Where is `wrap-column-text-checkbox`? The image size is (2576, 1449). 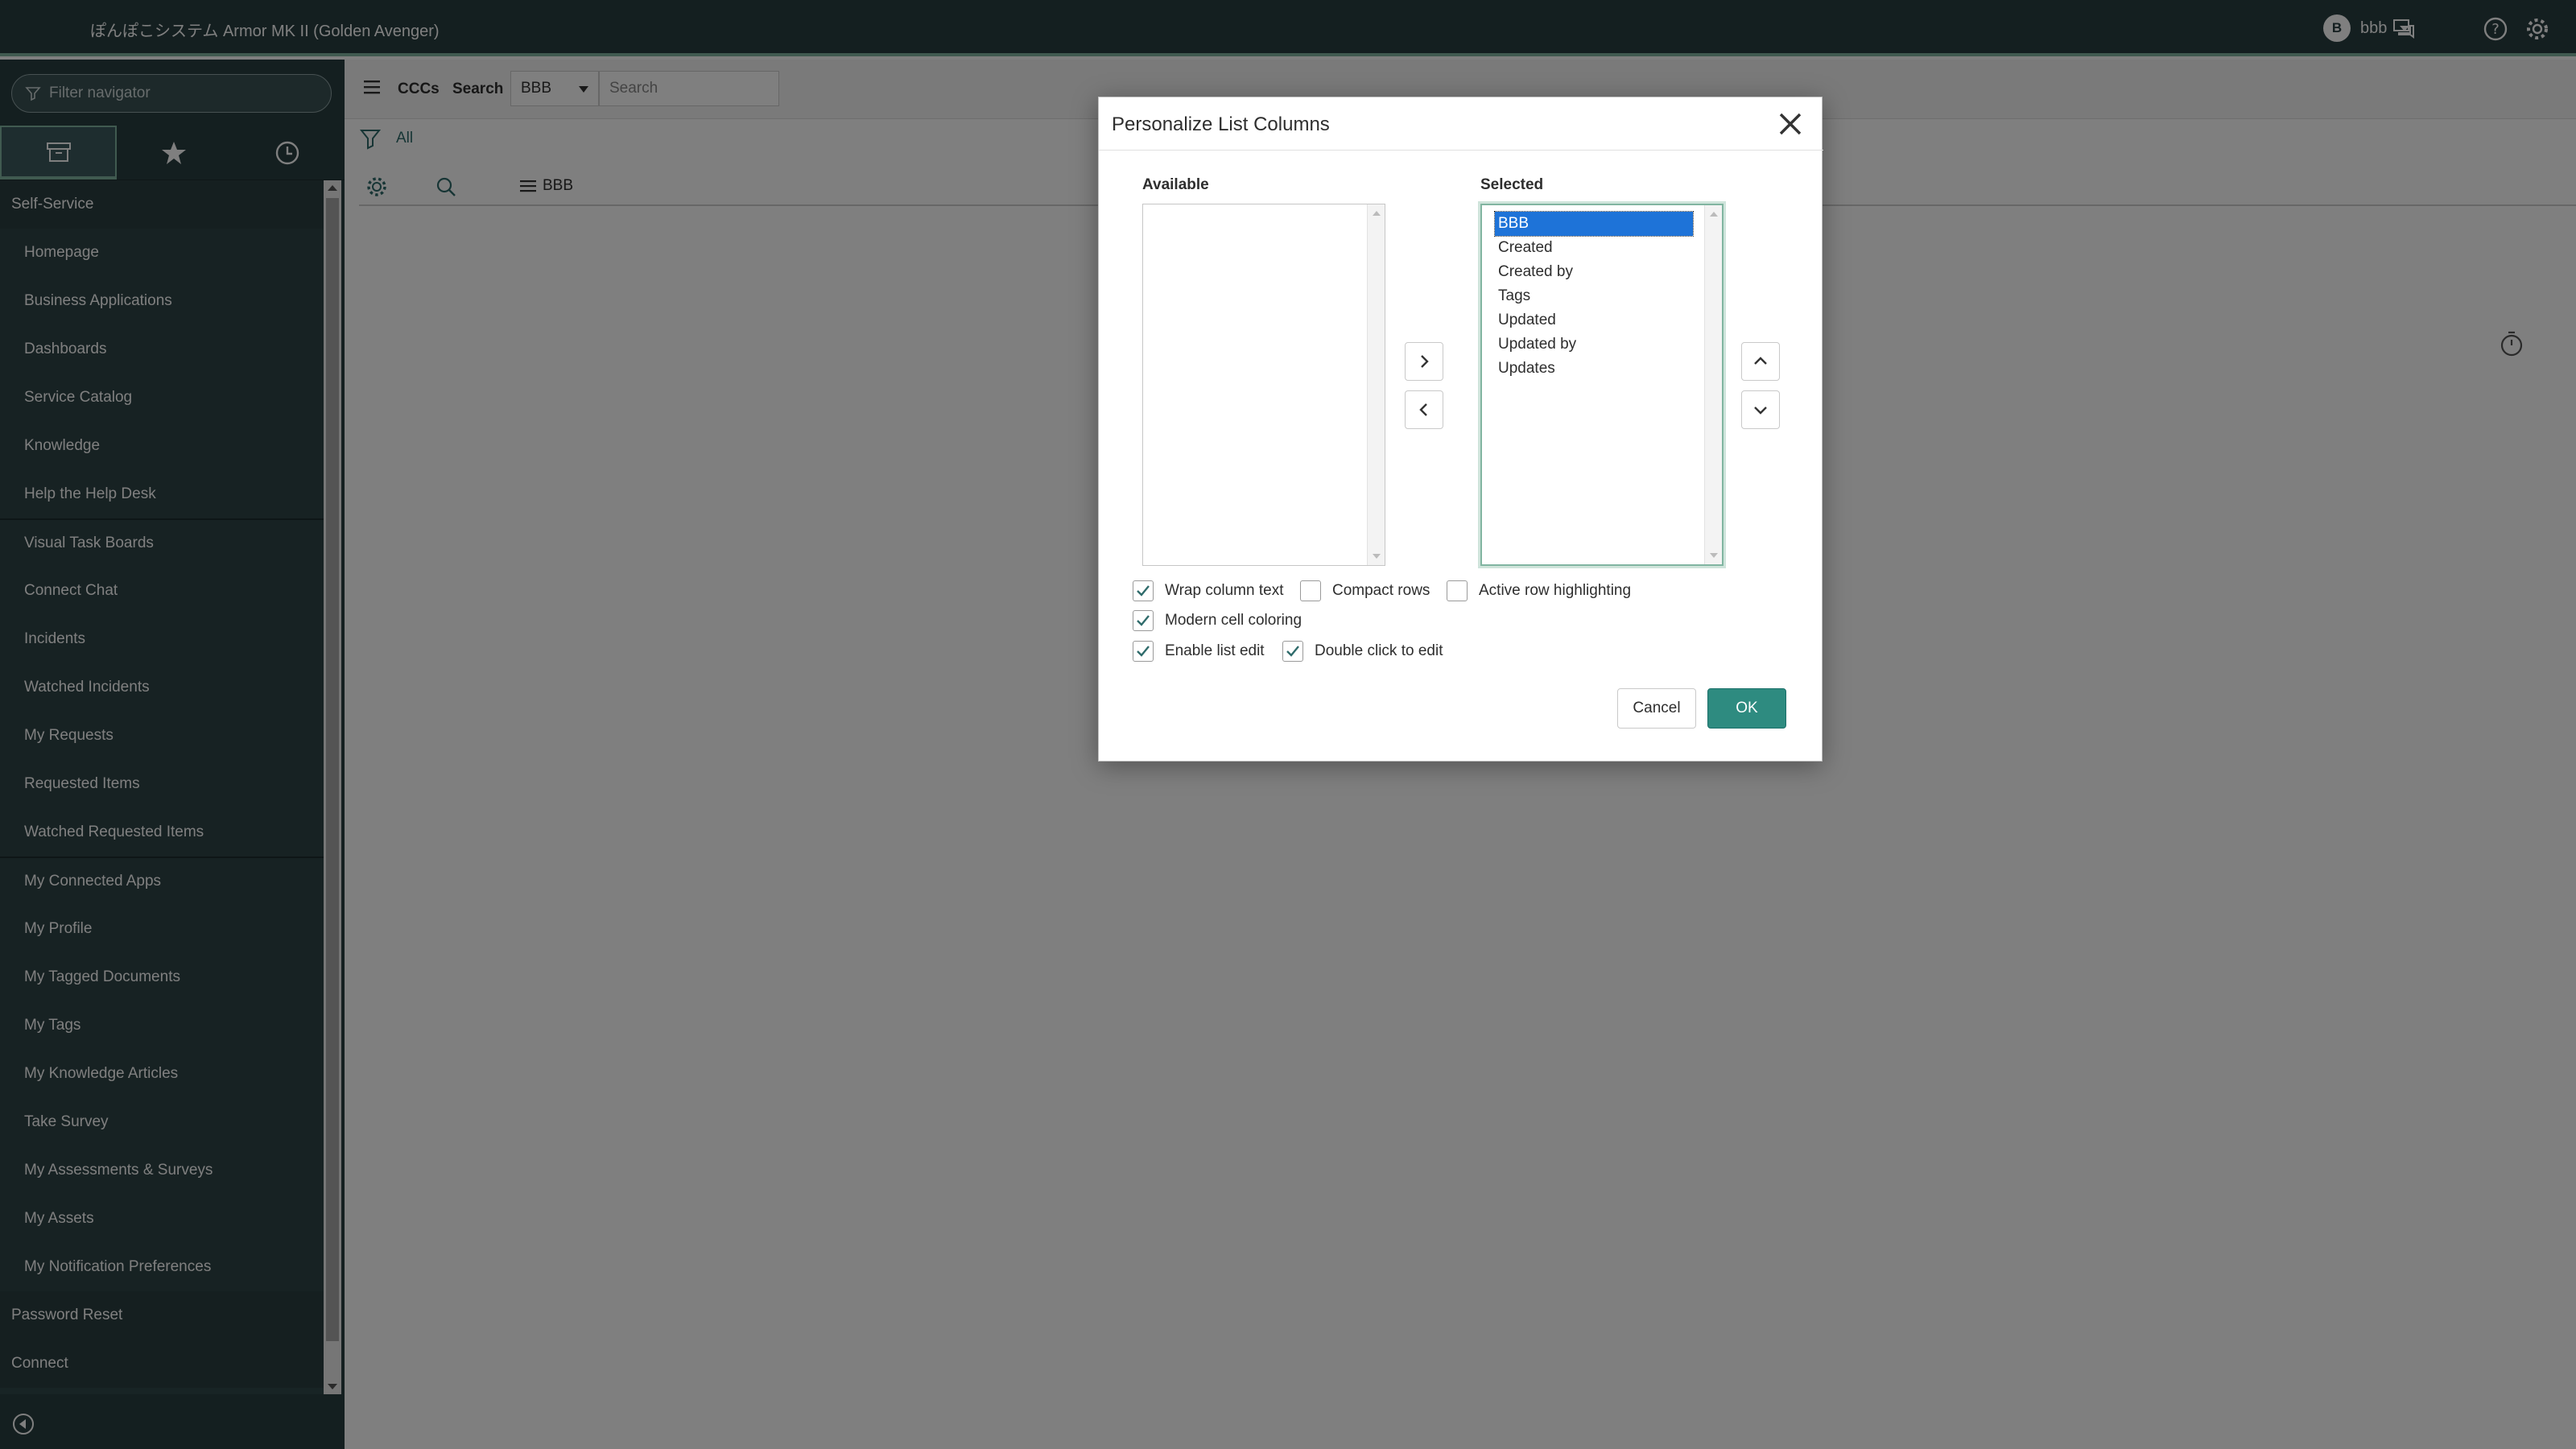 wrap-column-text-checkbox is located at coordinates (1143, 590).